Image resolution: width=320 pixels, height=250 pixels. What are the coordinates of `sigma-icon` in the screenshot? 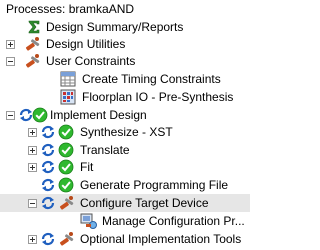 It's located at (34, 27).